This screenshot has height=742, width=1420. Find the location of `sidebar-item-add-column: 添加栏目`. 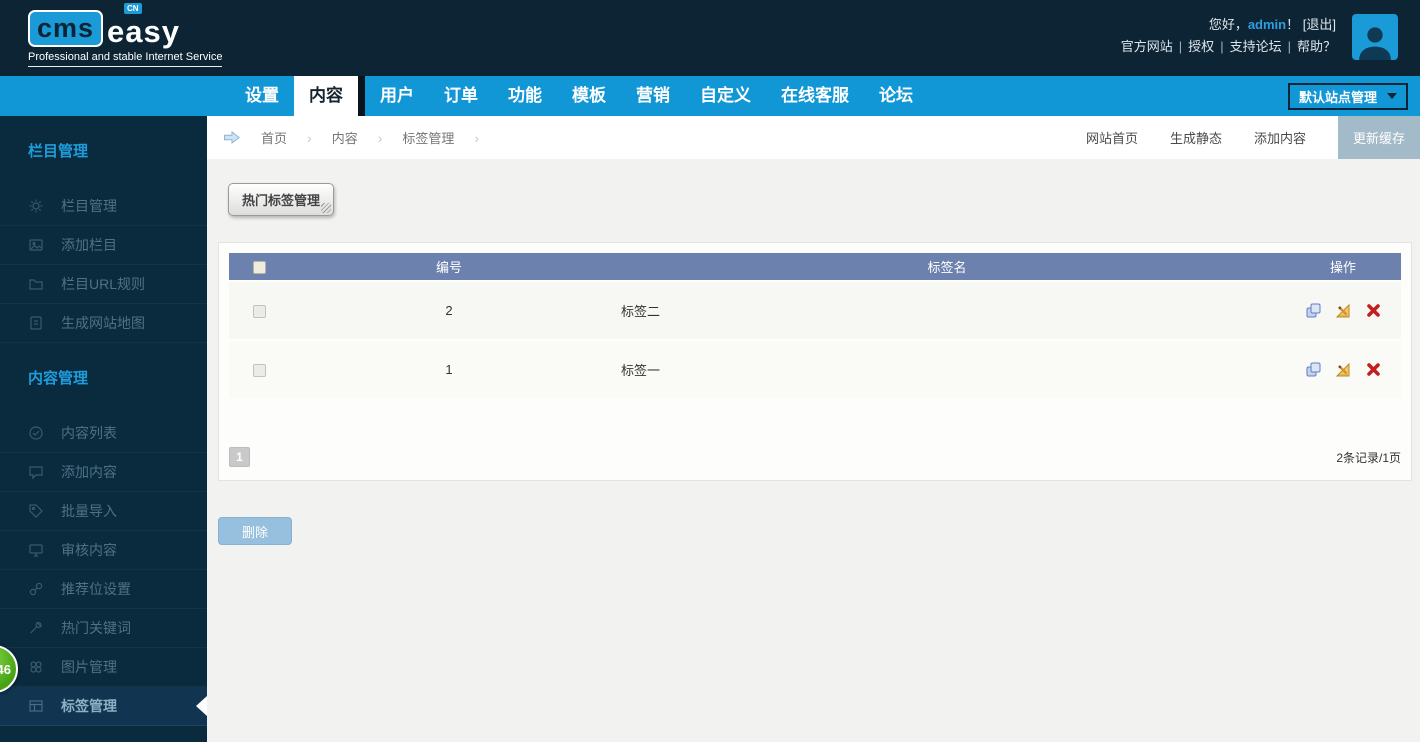

sidebar-item-add-column: 添加栏目 is located at coordinates (103, 245).